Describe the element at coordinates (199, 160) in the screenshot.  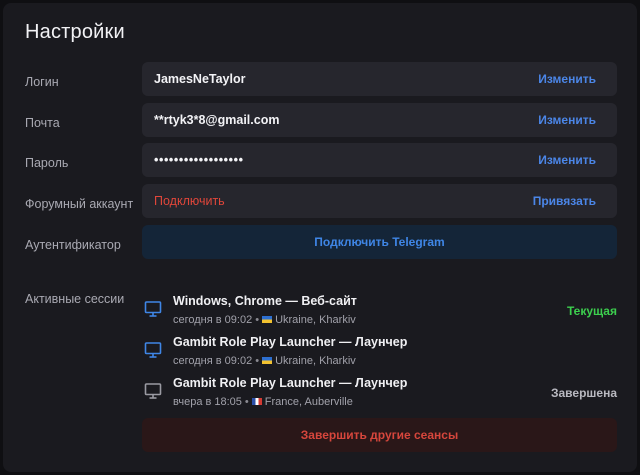
I see `password-value: ••••••••••••••••••` at that location.